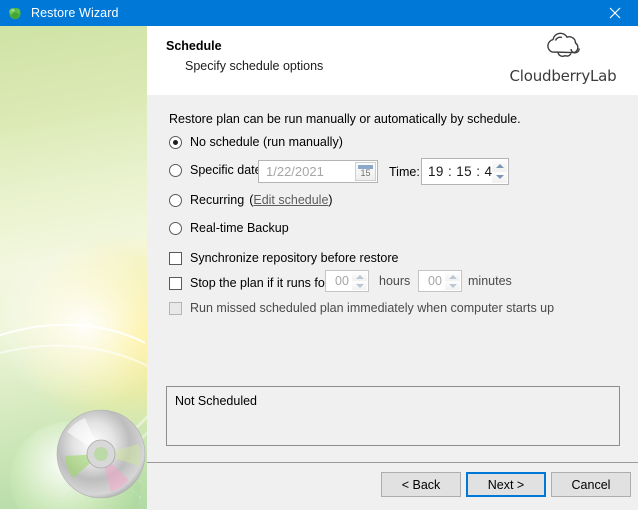  I want to click on edit-schedule-link: Edit schedule, so click(290, 200).